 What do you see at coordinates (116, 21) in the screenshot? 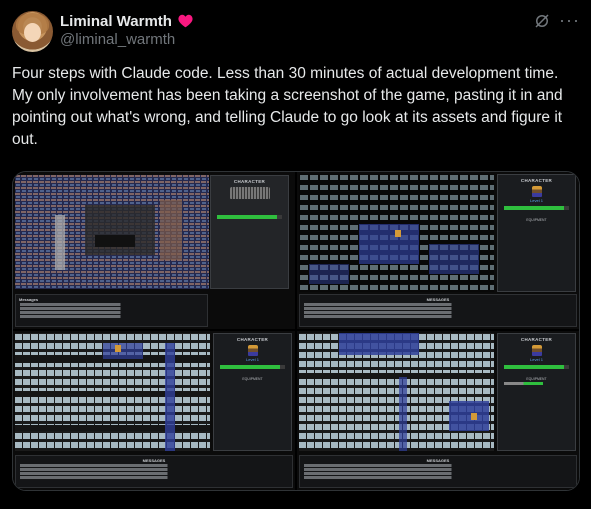
I see `author-name: Liminal Warmth` at bounding box center [116, 21].